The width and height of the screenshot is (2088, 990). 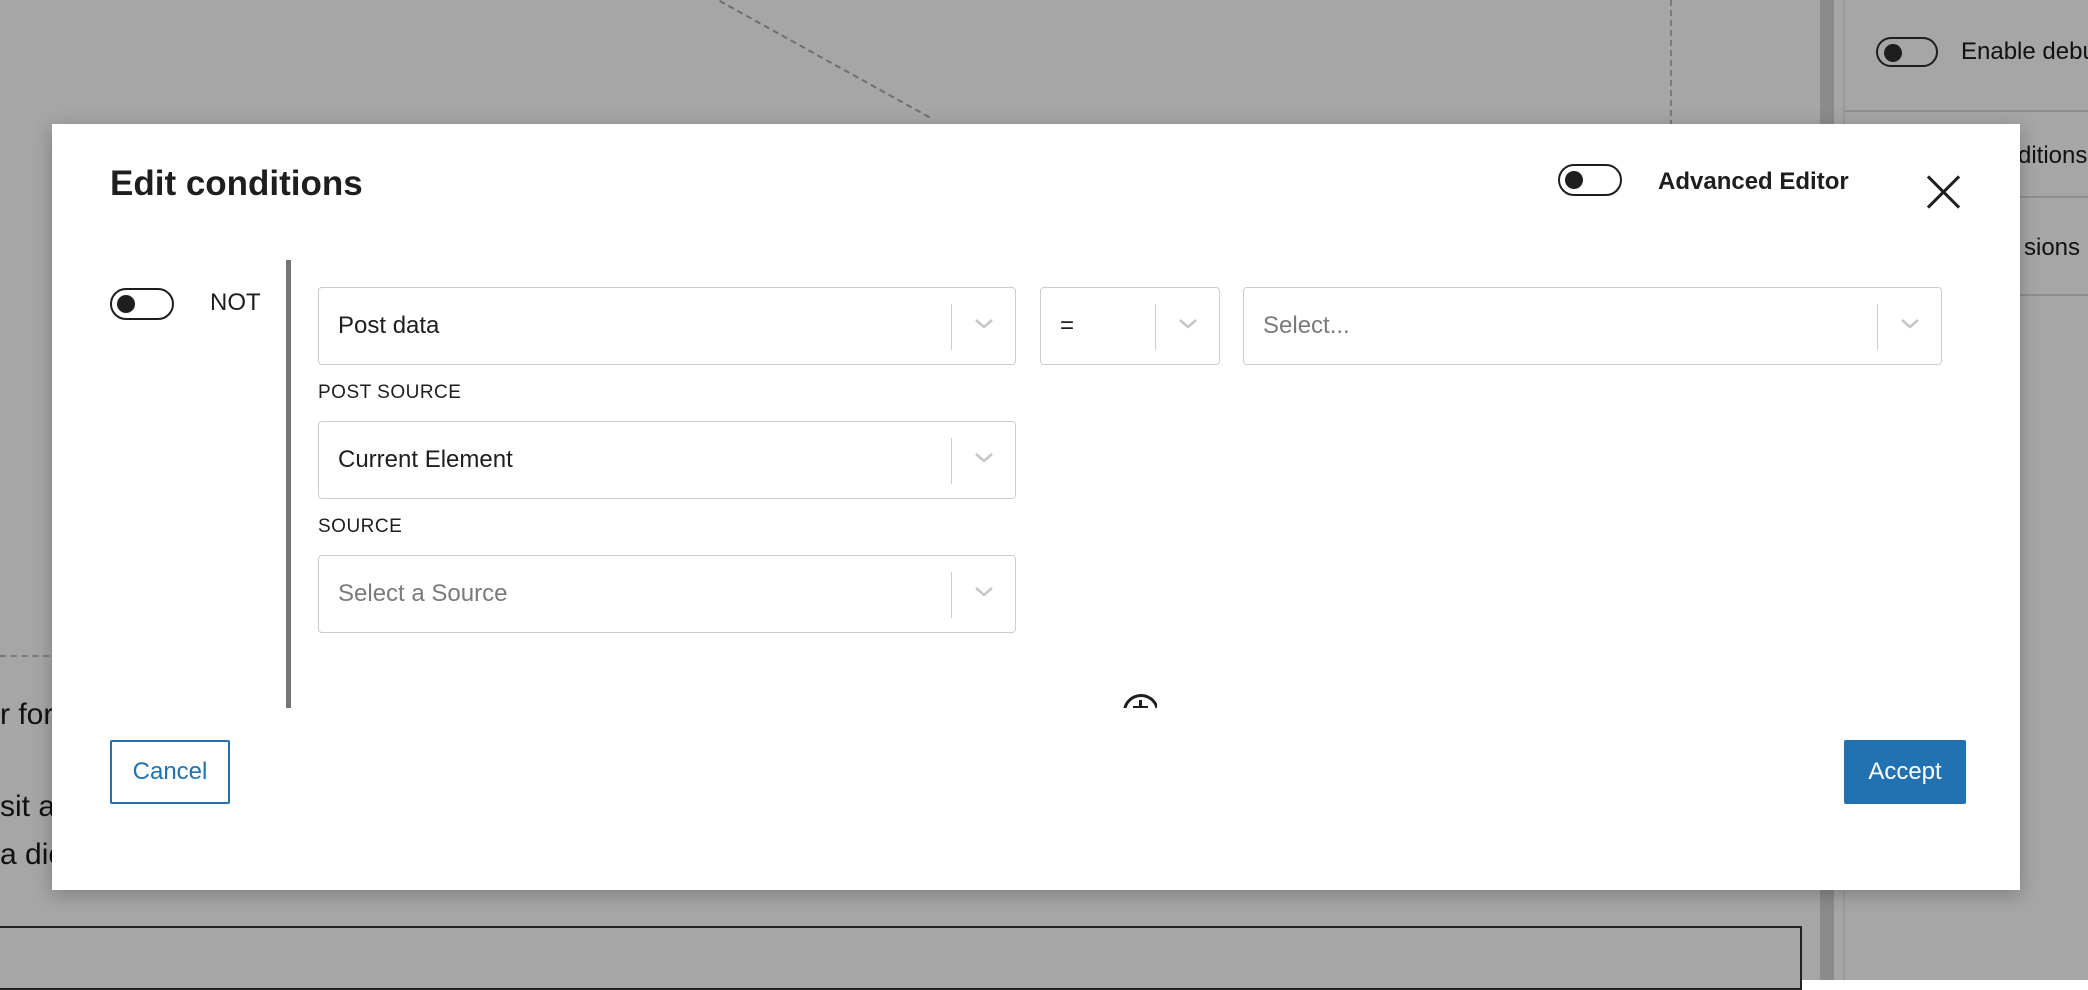 I want to click on post-source-label: POST SOURCE, so click(x=390, y=392).